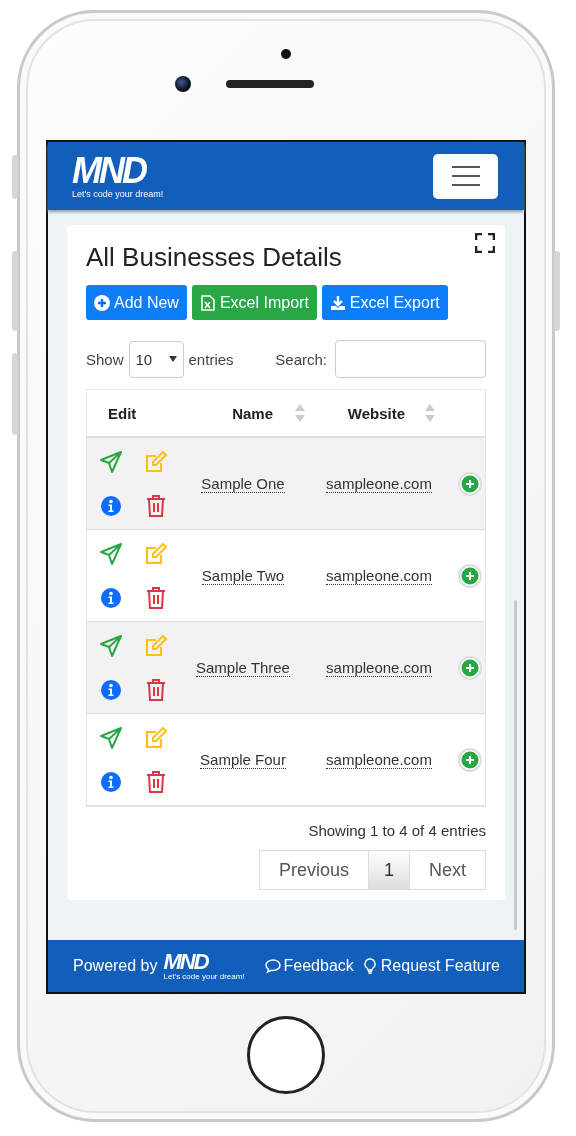 The width and height of the screenshot is (576, 1136). What do you see at coordinates (243, 759) in the screenshot?
I see `table-cell: Sample Four` at bounding box center [243, 759].